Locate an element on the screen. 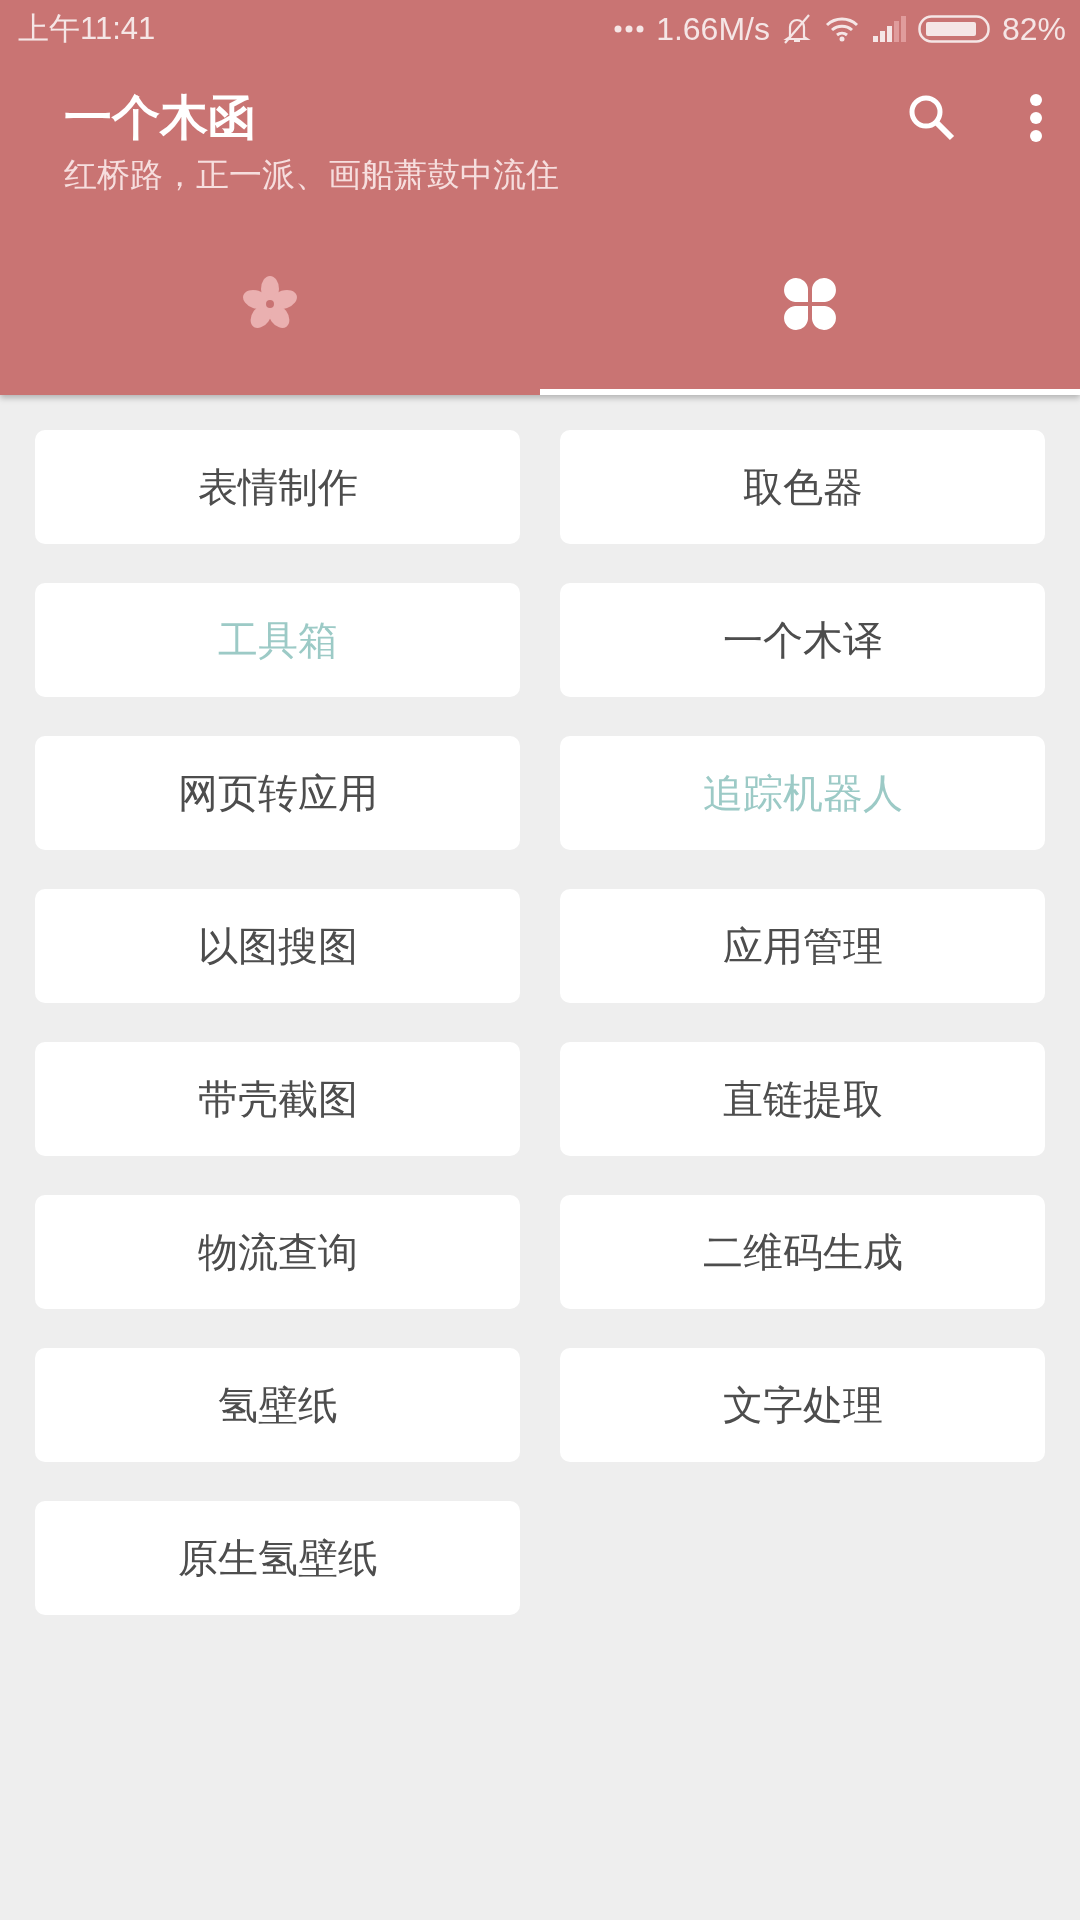 The image size is (1080, 1920). app-subtitle: 红桥路，正一派、画船萧鼓中流住 is located at coordinates (311, 175).